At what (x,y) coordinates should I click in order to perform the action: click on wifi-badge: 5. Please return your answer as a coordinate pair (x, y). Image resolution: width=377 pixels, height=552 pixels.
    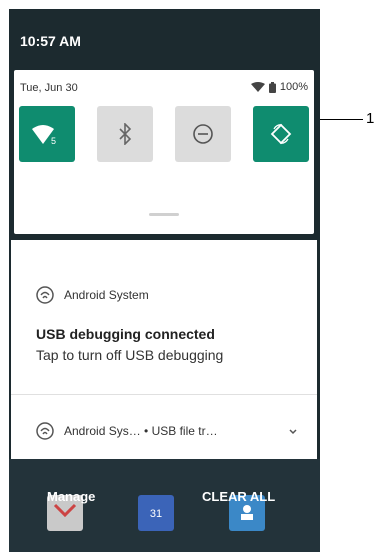
    Looking at the image, I should click on (53, 141).